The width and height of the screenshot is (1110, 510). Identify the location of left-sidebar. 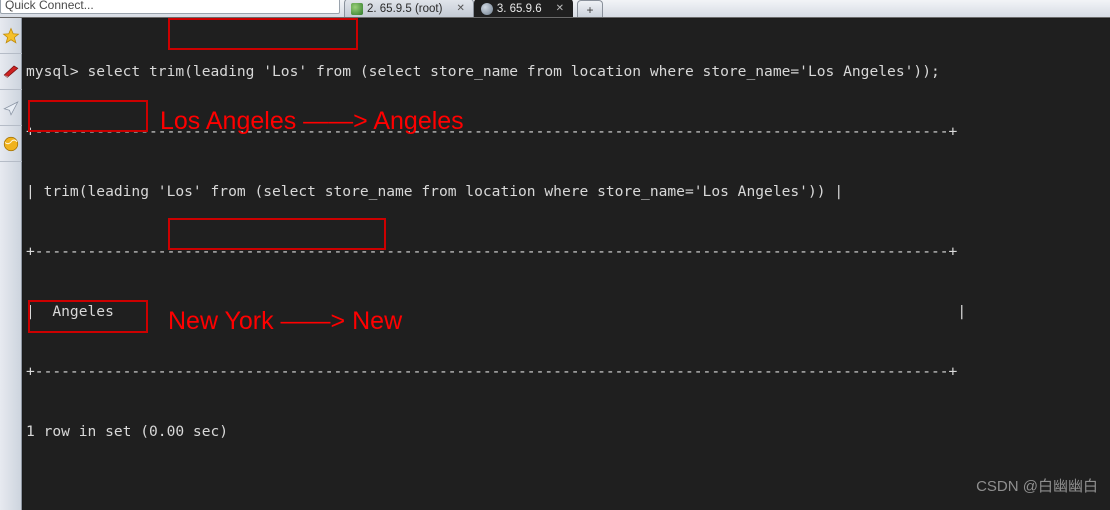
(11, 264).